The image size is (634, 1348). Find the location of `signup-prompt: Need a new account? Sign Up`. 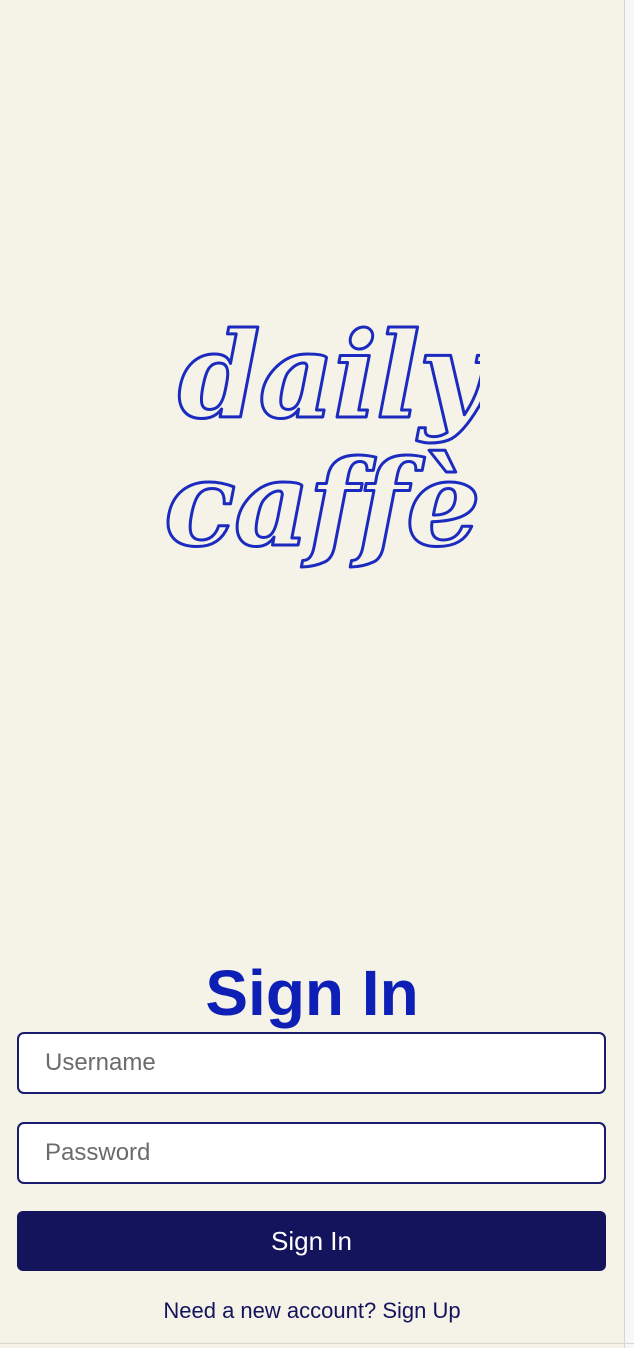

signup-prompt: Need a new account? Sign Up is located at coordinates (312, 1311).